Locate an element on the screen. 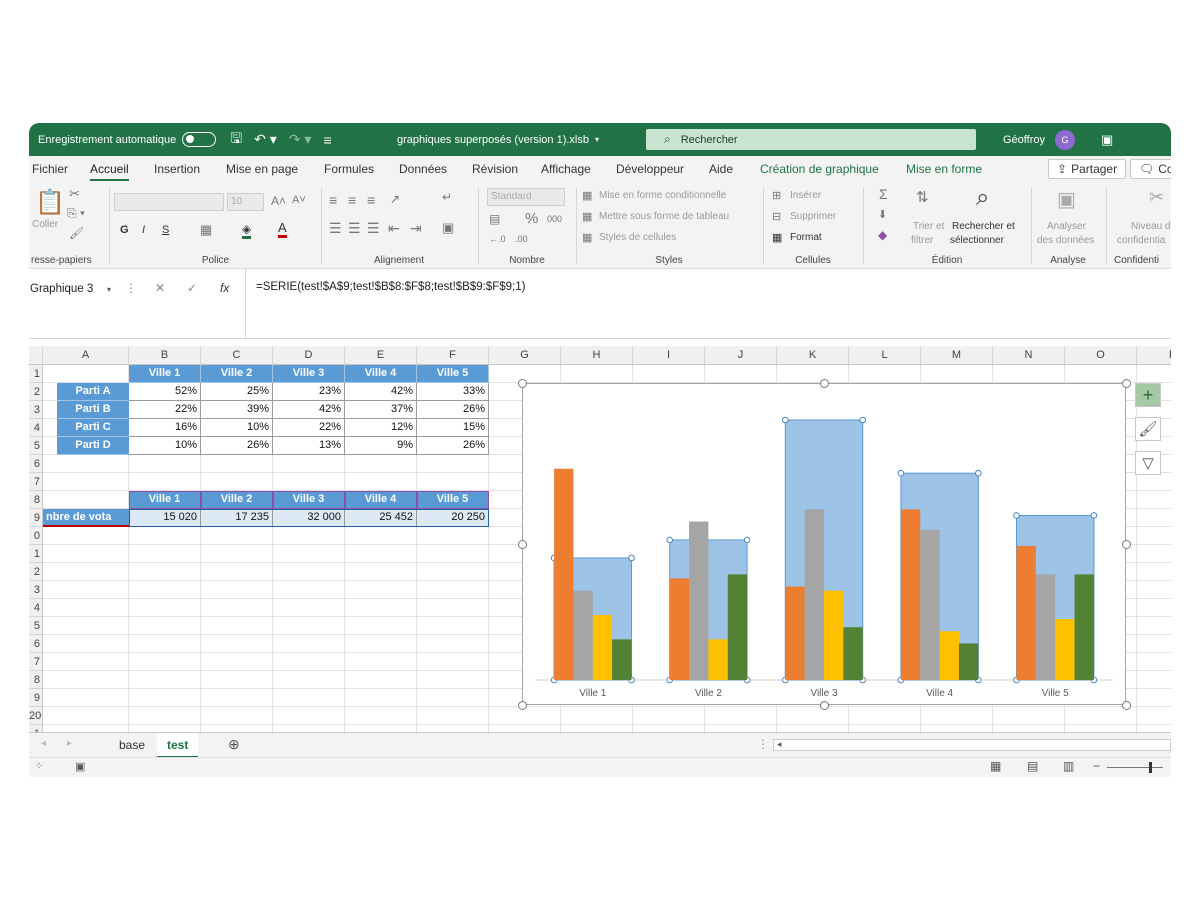 The height and width of the screenshot is (900, 1200). borders-icon: ▦ is located at coordinates (206, 230).